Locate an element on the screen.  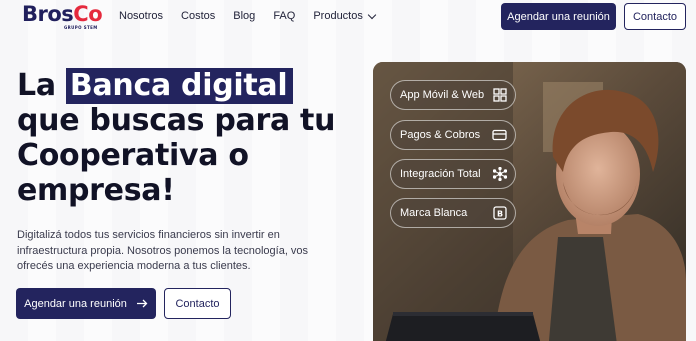
svg-text: B is located at coordinates (500, 214).